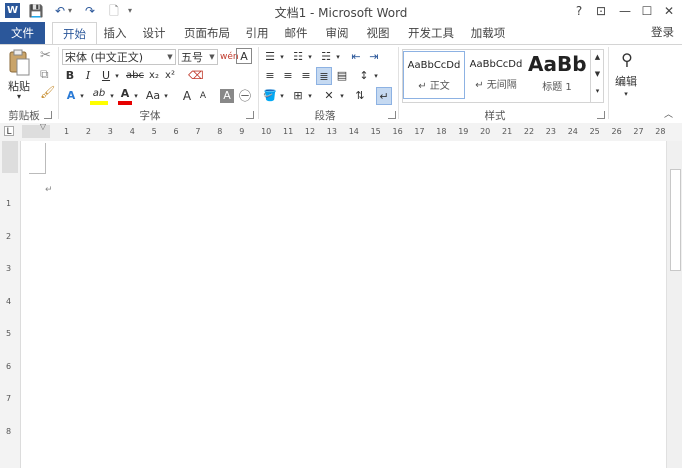 This screenshot has height=468, width=682. I want to click on style-heading-1: AaBb 标题 1, so click(557, 75).